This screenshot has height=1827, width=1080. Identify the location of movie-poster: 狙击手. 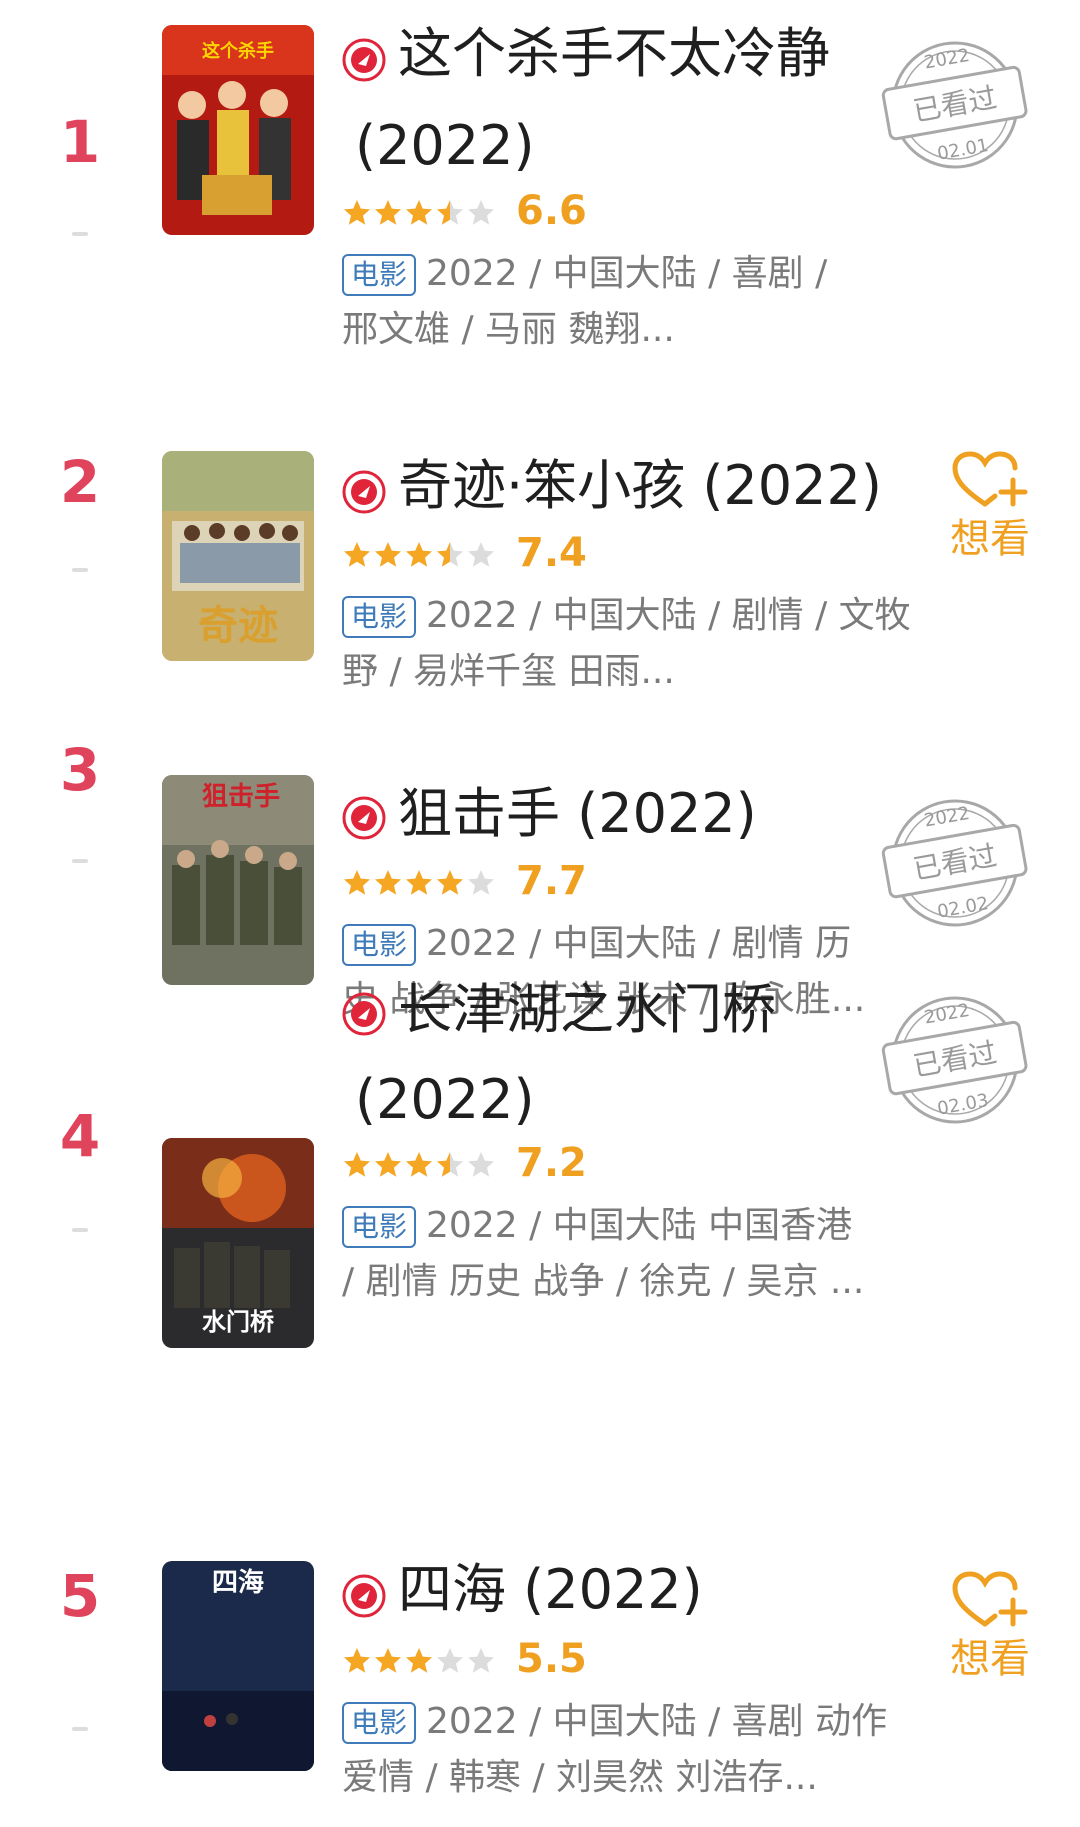
(238, 880).